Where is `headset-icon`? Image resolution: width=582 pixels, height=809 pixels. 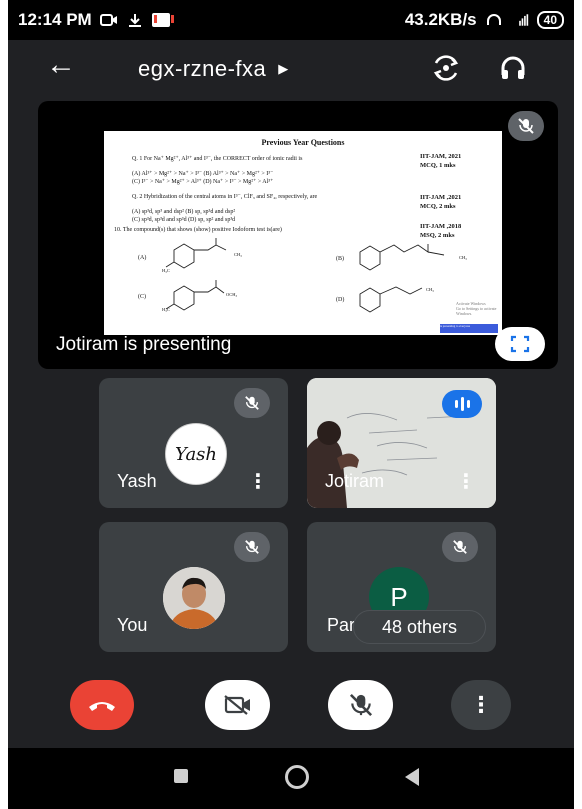
headset-icon is located at coordinates (513, 68).